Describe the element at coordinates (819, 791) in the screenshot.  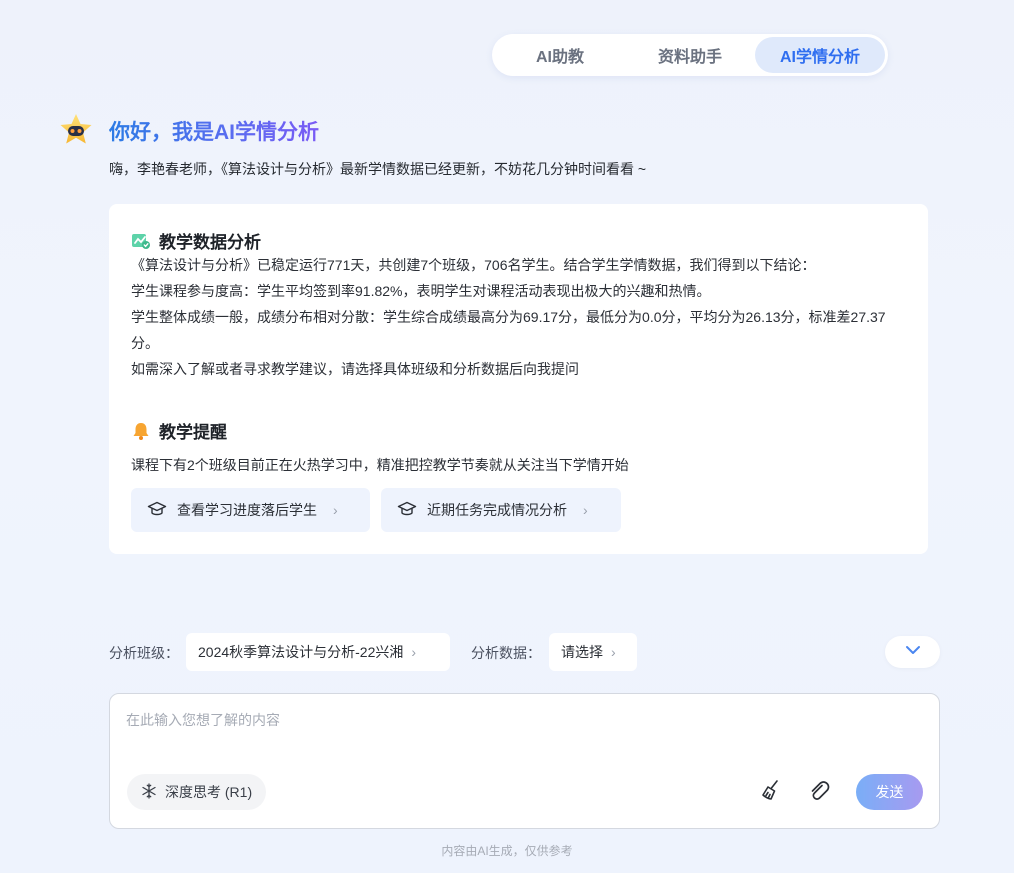
I see `attachment-icon` at that location.